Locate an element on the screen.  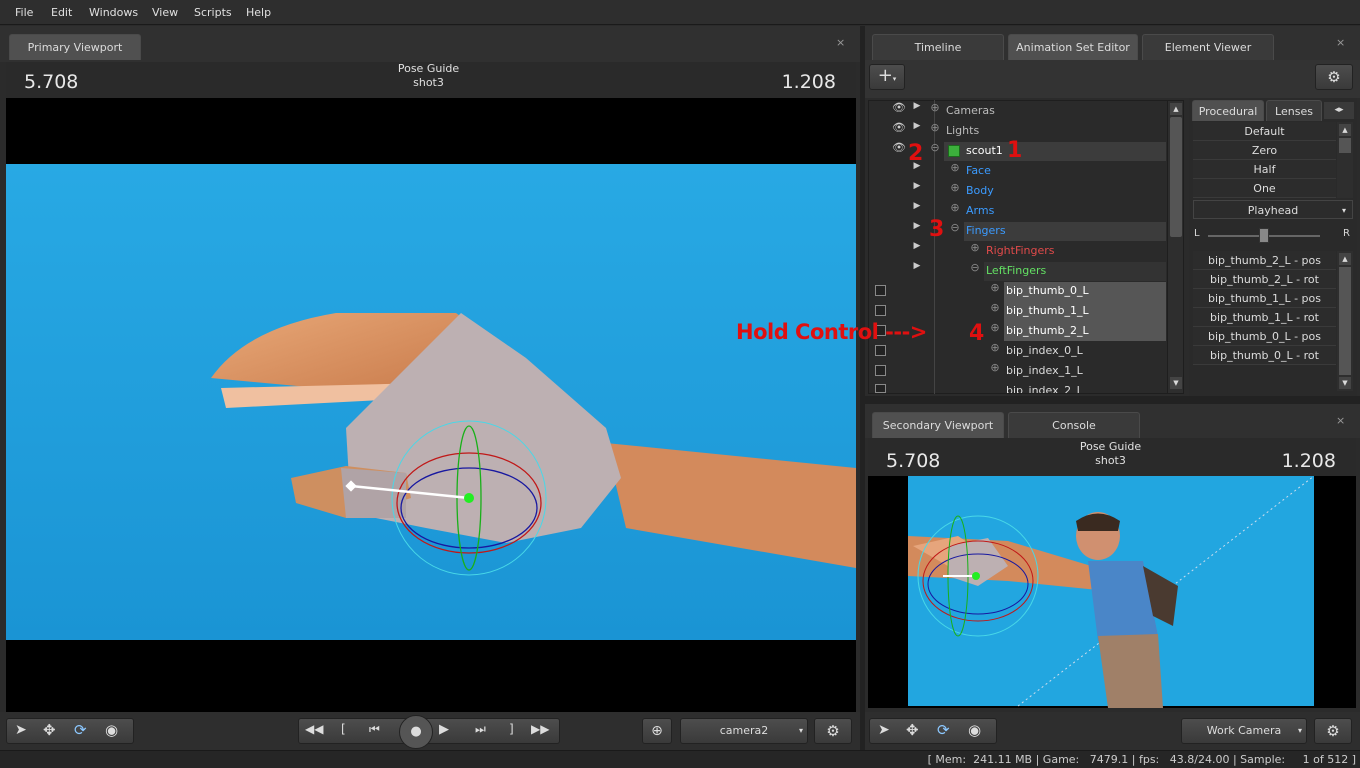
tree-item-body: Body is located at coordinates (980, 191).